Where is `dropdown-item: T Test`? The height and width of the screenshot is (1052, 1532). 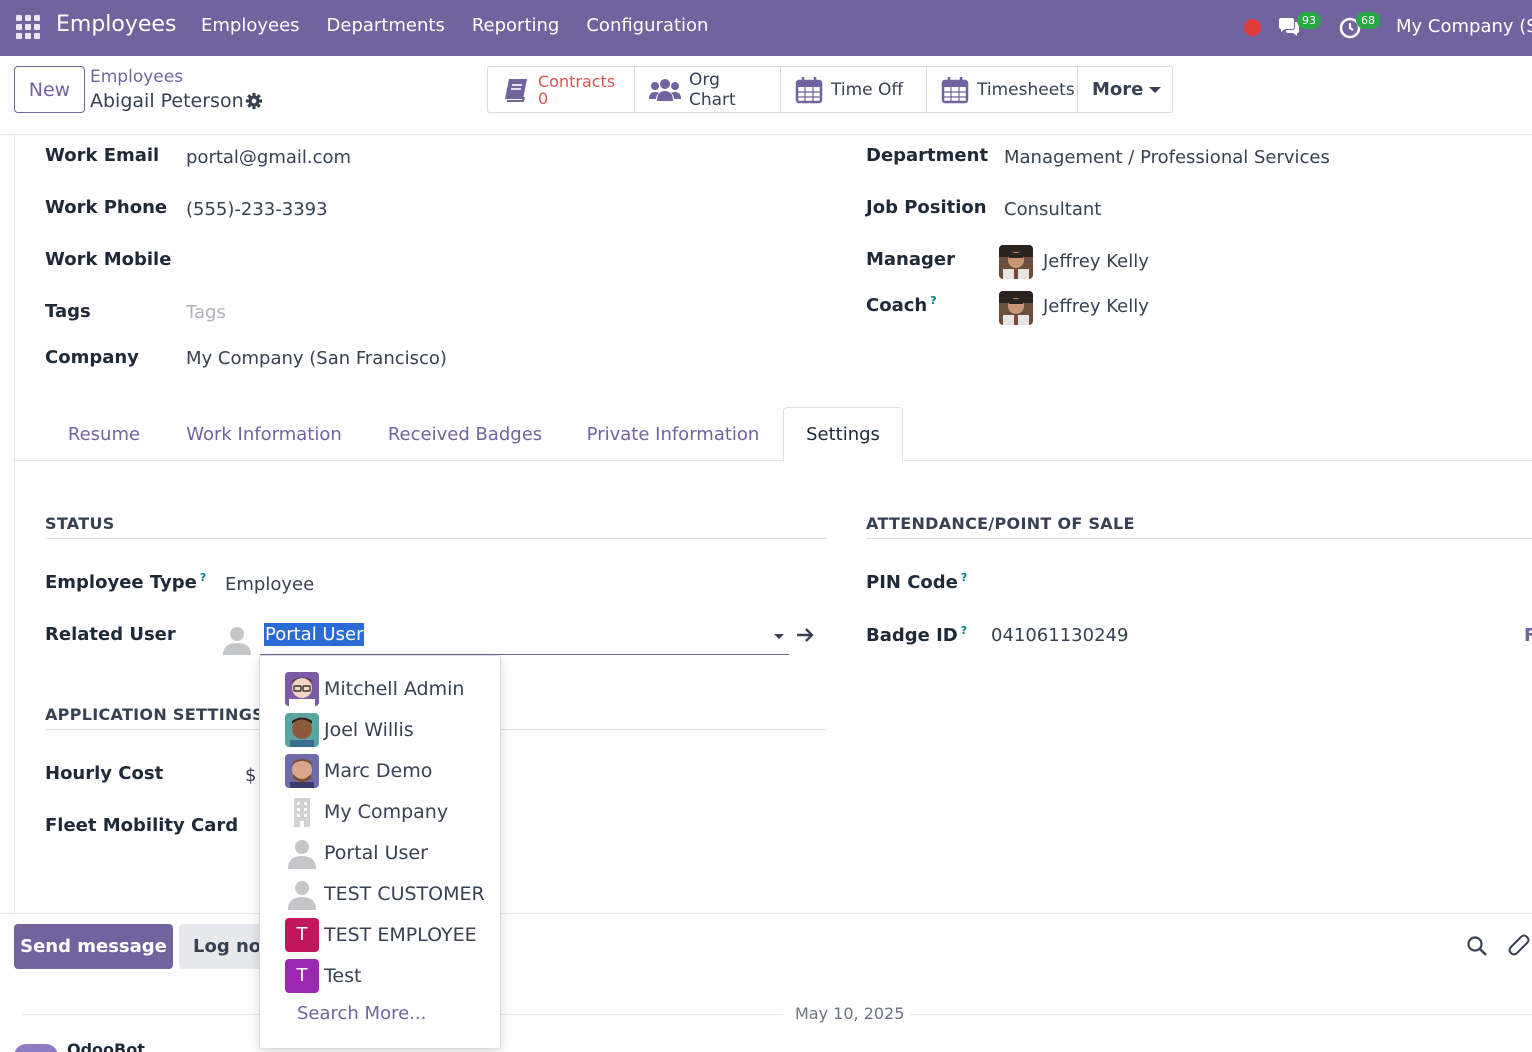
dropdown-item: T Test is located at coordinates (380, 975).